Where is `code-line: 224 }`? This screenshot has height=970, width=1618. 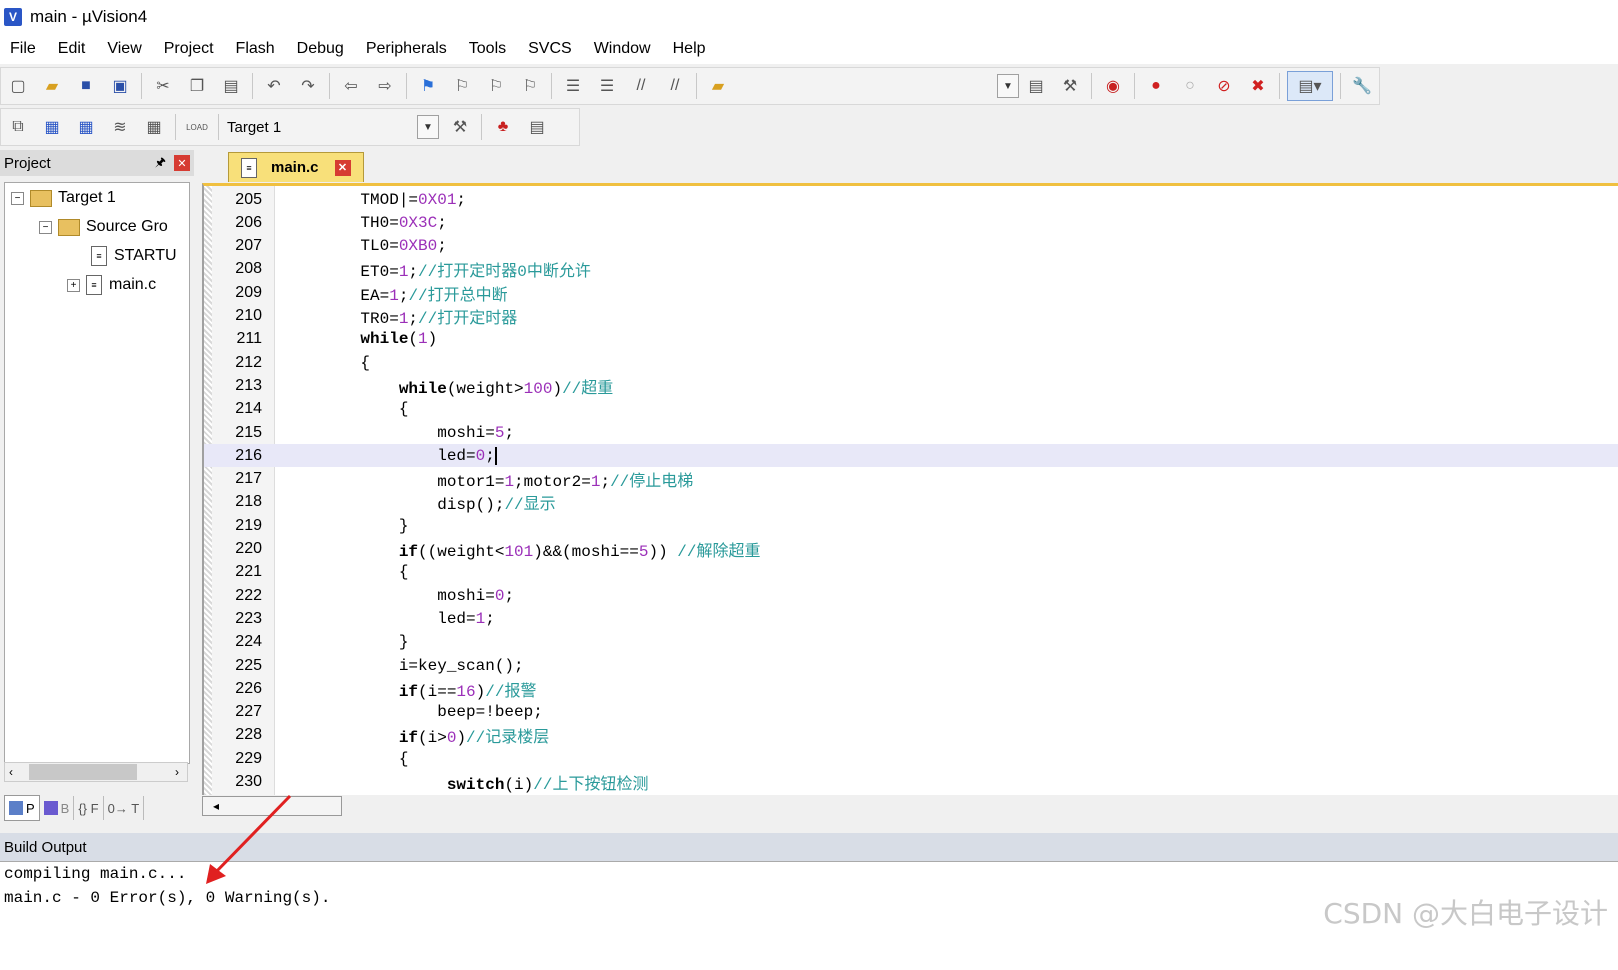
code-line: 224 } is located at coordinates (911, 642).